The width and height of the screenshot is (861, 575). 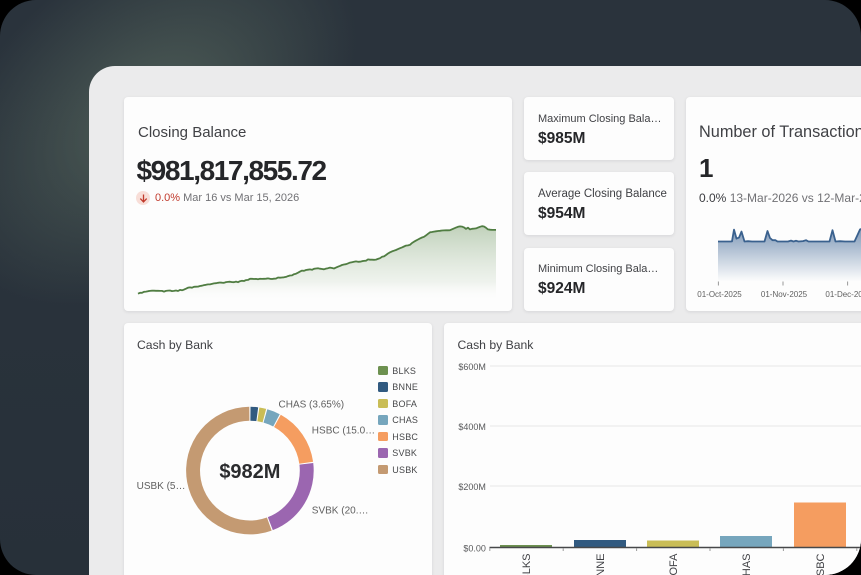 What do you see at coordinates (472, 367) in the screenshot?
I see `svg-text: $600M` at bounding box center [472, 367].